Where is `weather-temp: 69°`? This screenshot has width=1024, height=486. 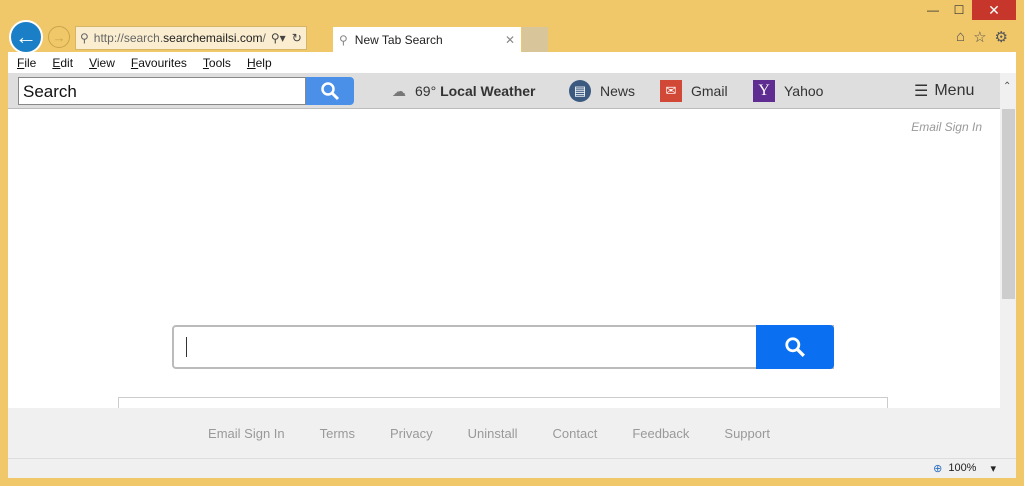
weather-temp: 69° is located at coordinates (426, 91).